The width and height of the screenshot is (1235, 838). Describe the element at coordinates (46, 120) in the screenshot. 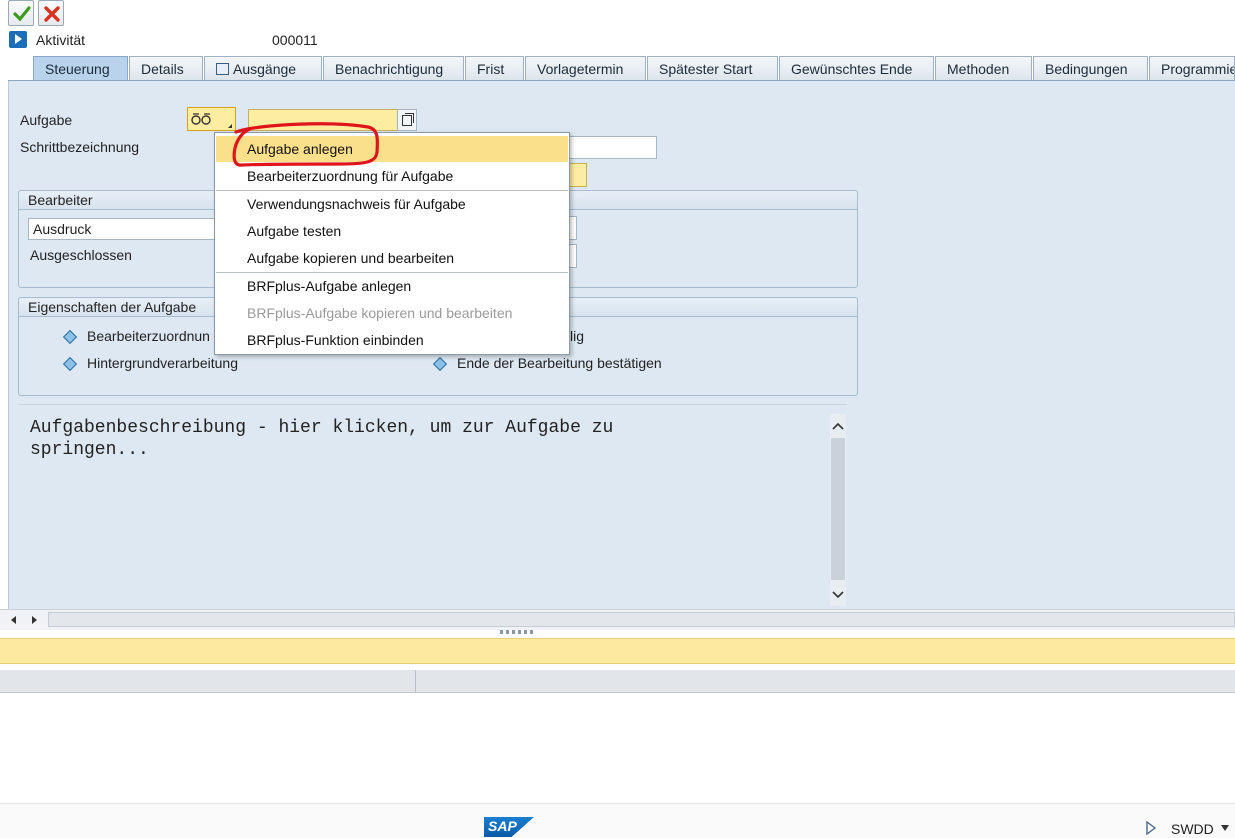

I see `task-label: Aufgabe` at that location.